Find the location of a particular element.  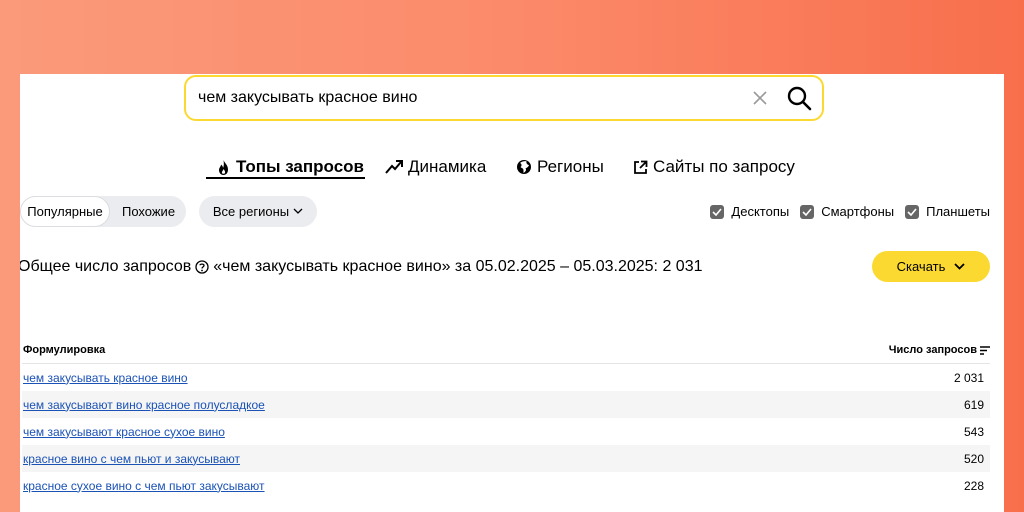

device-filters: Десктопы Смартфоны Планшеты is located at coordinates (844, 211).